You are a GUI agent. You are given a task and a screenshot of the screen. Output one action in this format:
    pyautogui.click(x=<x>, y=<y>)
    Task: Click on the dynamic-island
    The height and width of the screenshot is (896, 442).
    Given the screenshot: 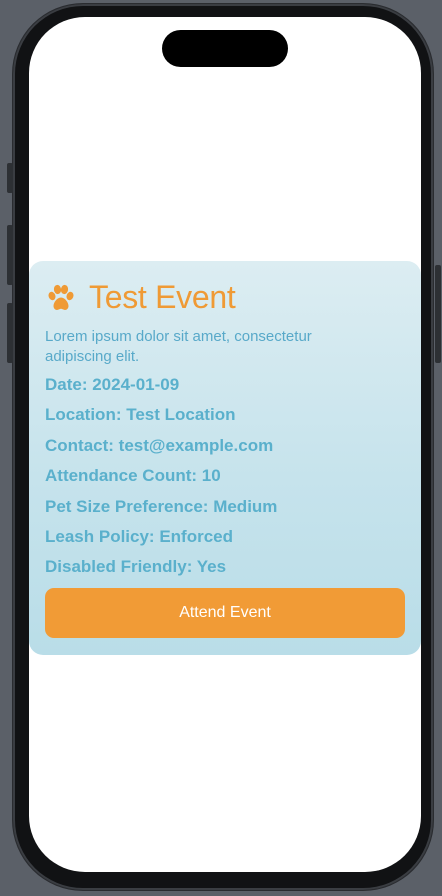 What is the action you would take?
    pyautogui.click(x=225, y=48)
    